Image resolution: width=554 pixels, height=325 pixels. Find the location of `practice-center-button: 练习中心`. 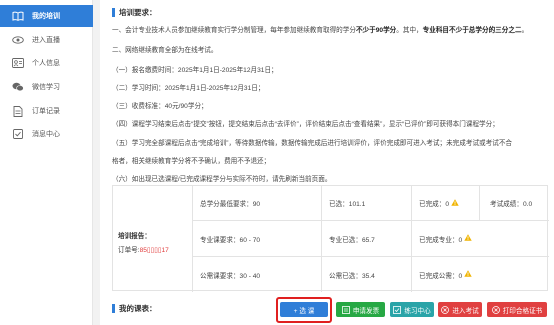

practice-center-button: 练习中心 is located at coordinates (412, 309).